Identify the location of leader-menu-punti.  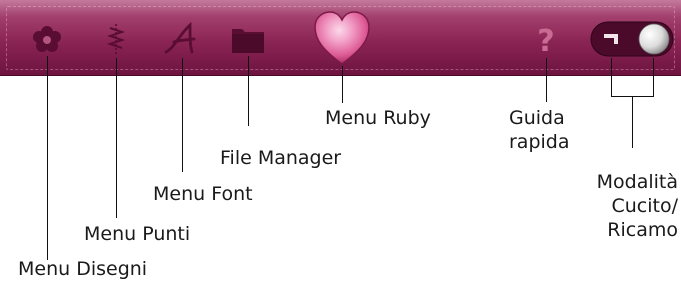
(116, 138).